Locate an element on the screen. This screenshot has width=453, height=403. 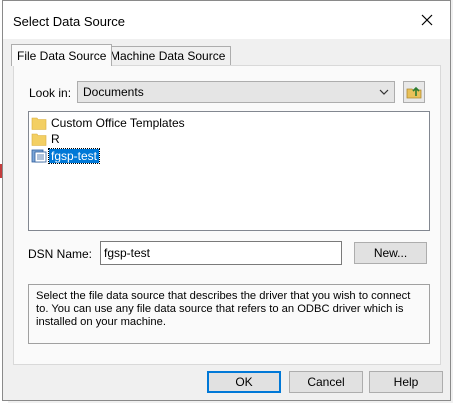
tab-machine-data-source-label: Machine Data Source is located at coordinates (168, 56).